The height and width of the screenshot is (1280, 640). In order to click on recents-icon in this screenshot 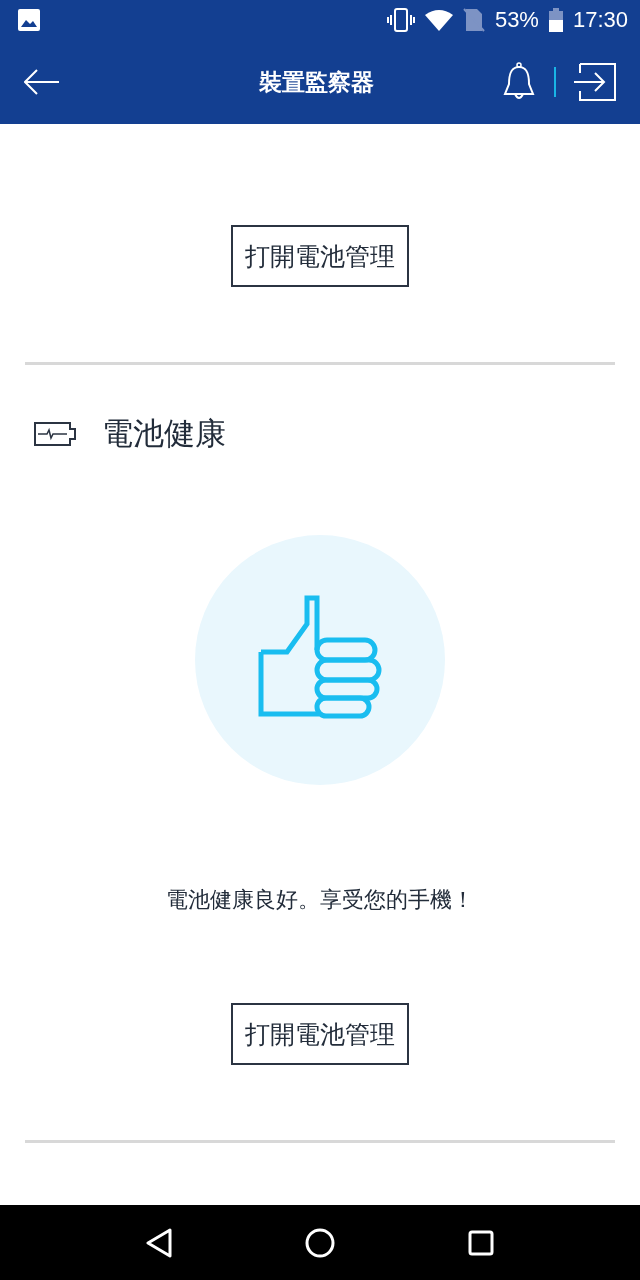, I will do `click(480, 1242)`.